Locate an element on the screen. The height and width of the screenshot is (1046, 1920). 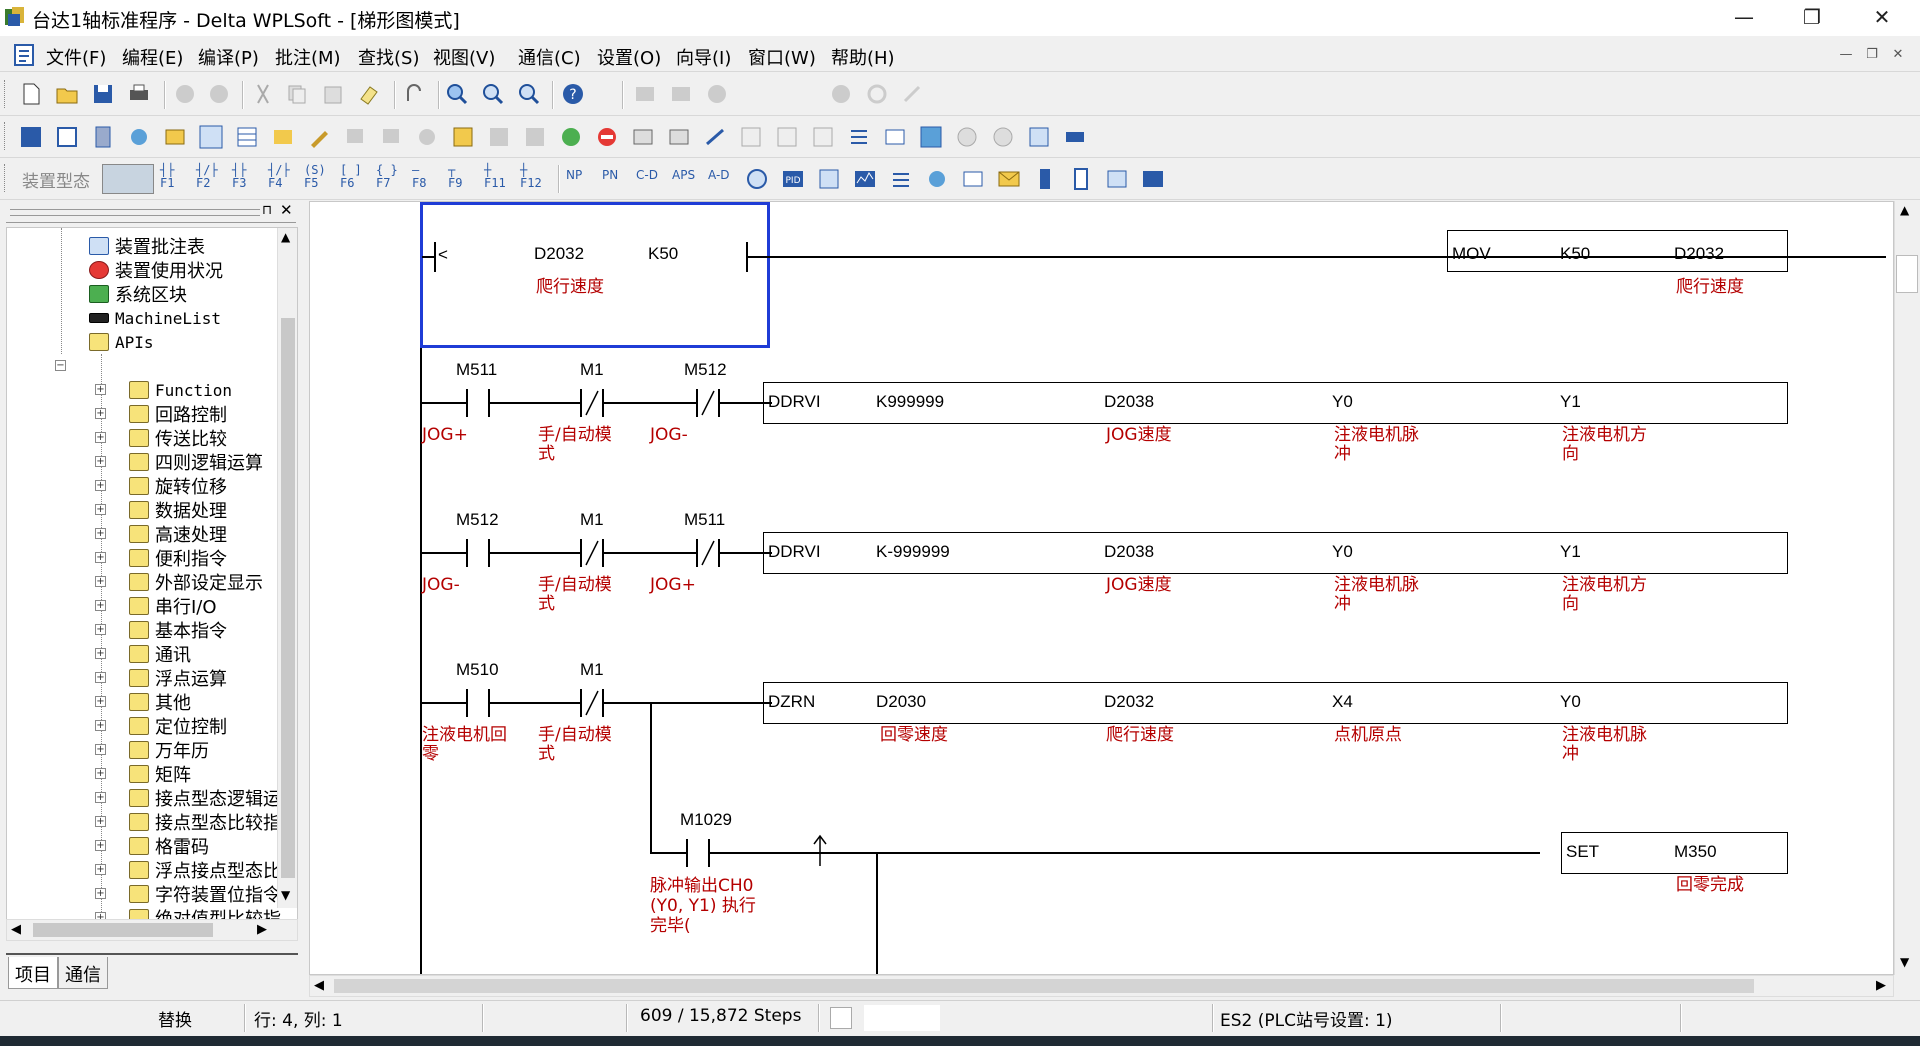
network-map-icon is located at coordinates (829, 179).